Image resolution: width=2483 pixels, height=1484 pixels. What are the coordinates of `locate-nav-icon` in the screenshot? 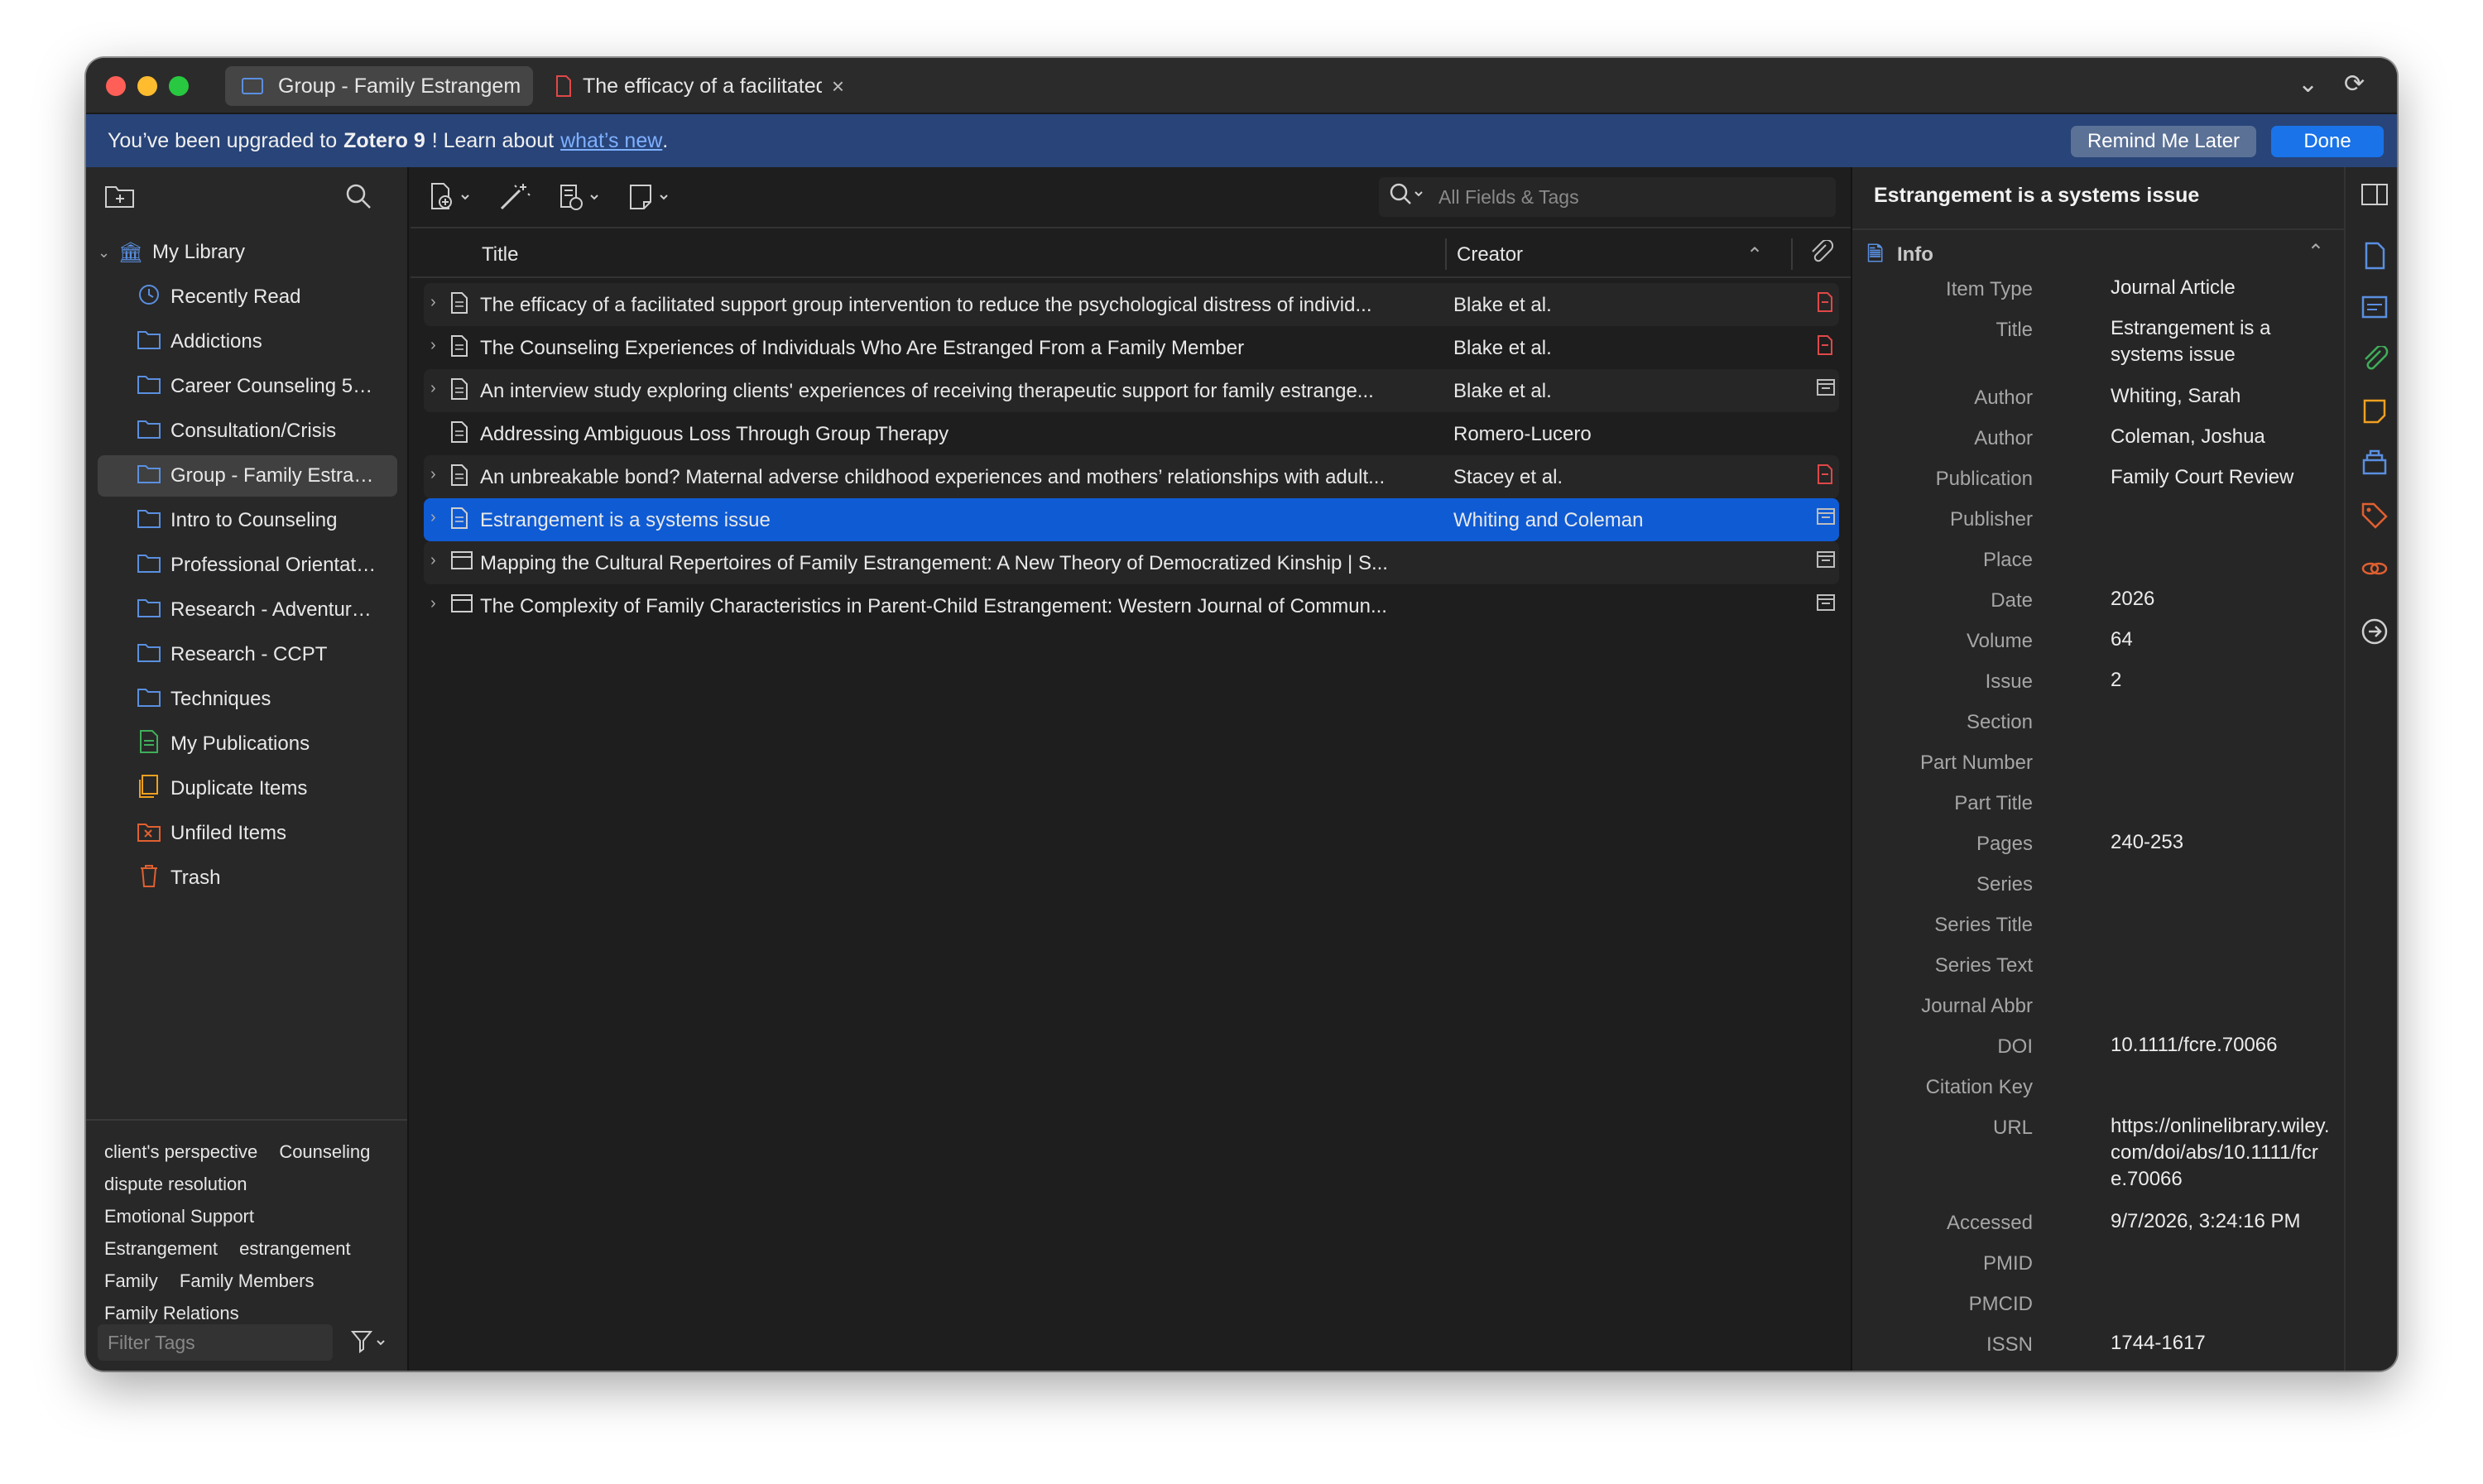 It's located at (2375, 634).